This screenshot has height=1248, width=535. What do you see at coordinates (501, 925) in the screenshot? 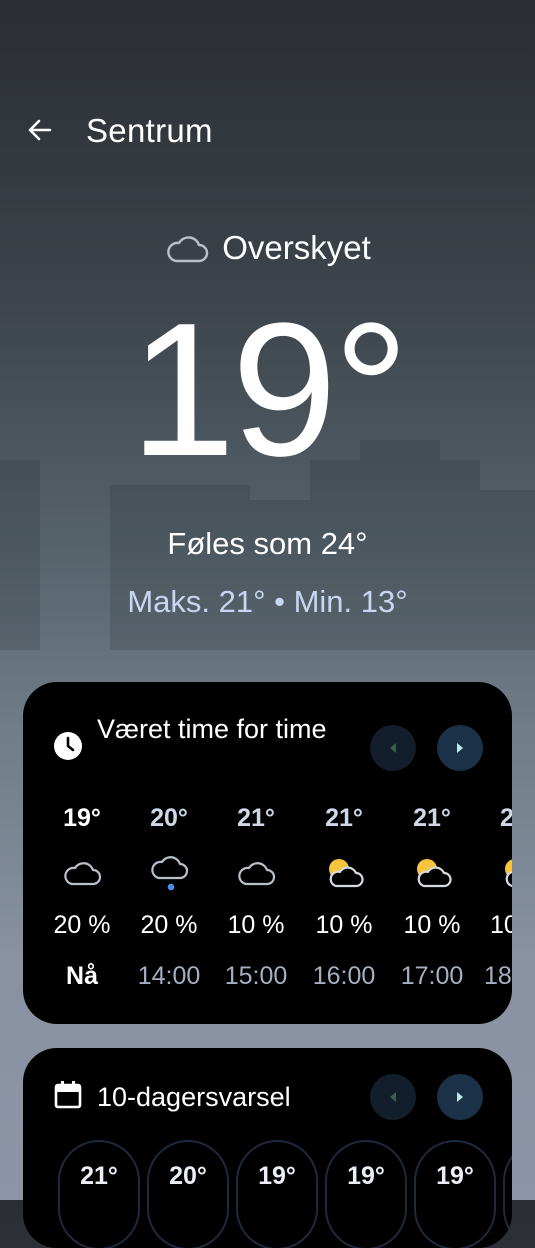
I see `hour-precip: 10` at bounding box center [501, 925].